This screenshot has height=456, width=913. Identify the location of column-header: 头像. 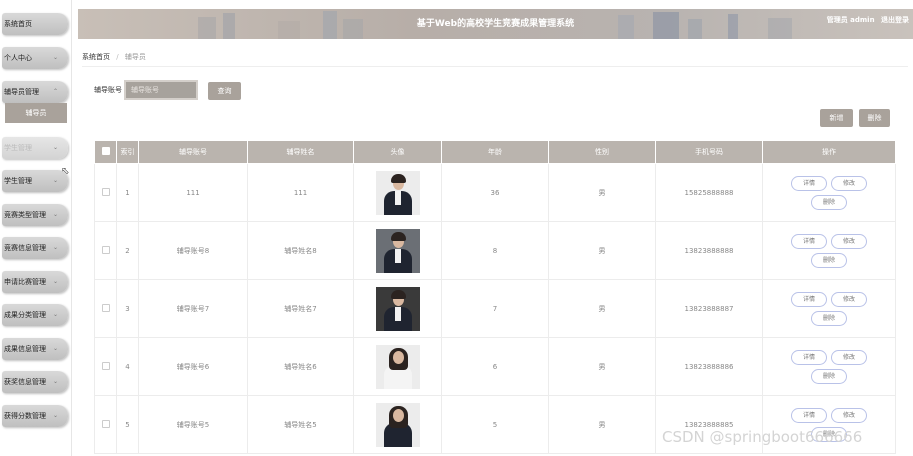
(397, 152).